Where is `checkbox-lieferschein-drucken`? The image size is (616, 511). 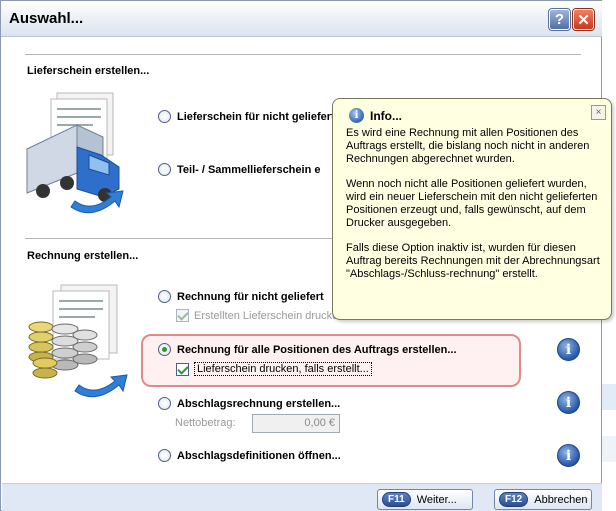
checkbox-lieferschein-drucken is located at coordinates (182, 369).